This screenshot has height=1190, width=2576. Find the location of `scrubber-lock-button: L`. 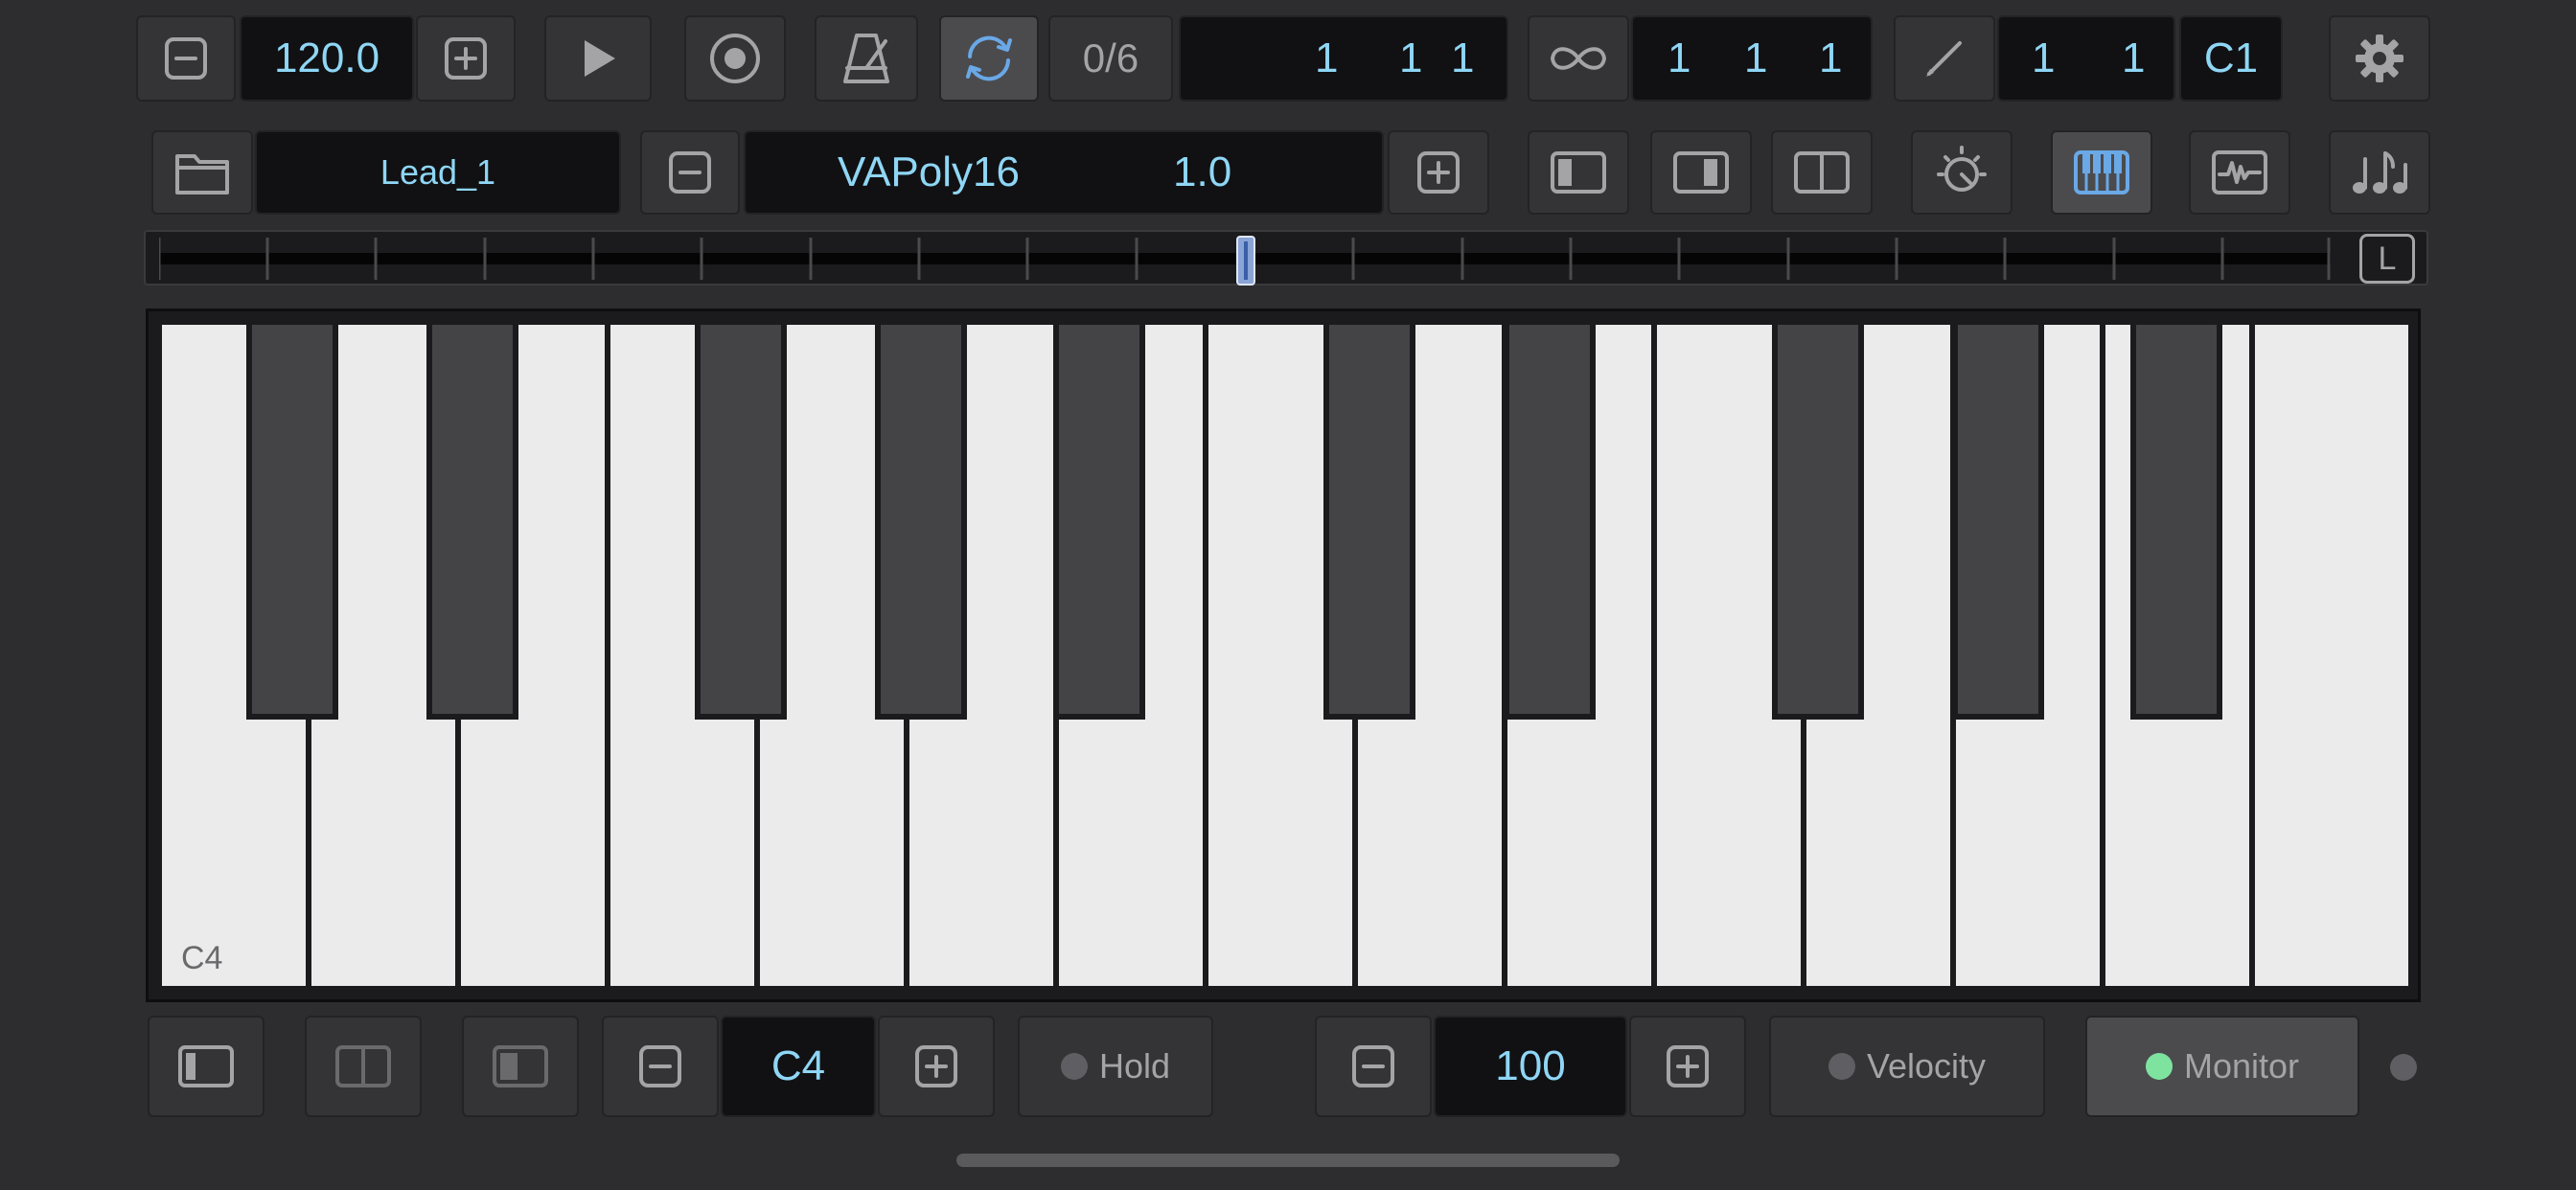

scrubber-lock-button: L is located at coordinates (2387, 259).